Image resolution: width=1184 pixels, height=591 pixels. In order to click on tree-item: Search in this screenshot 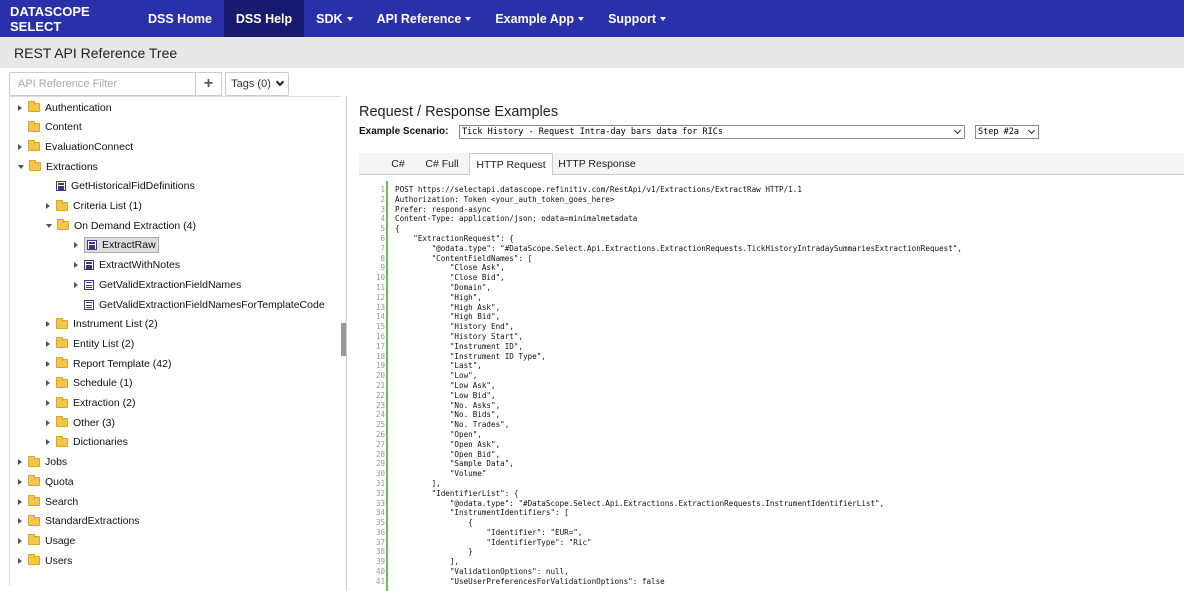, I will do `click(48, 501)`.